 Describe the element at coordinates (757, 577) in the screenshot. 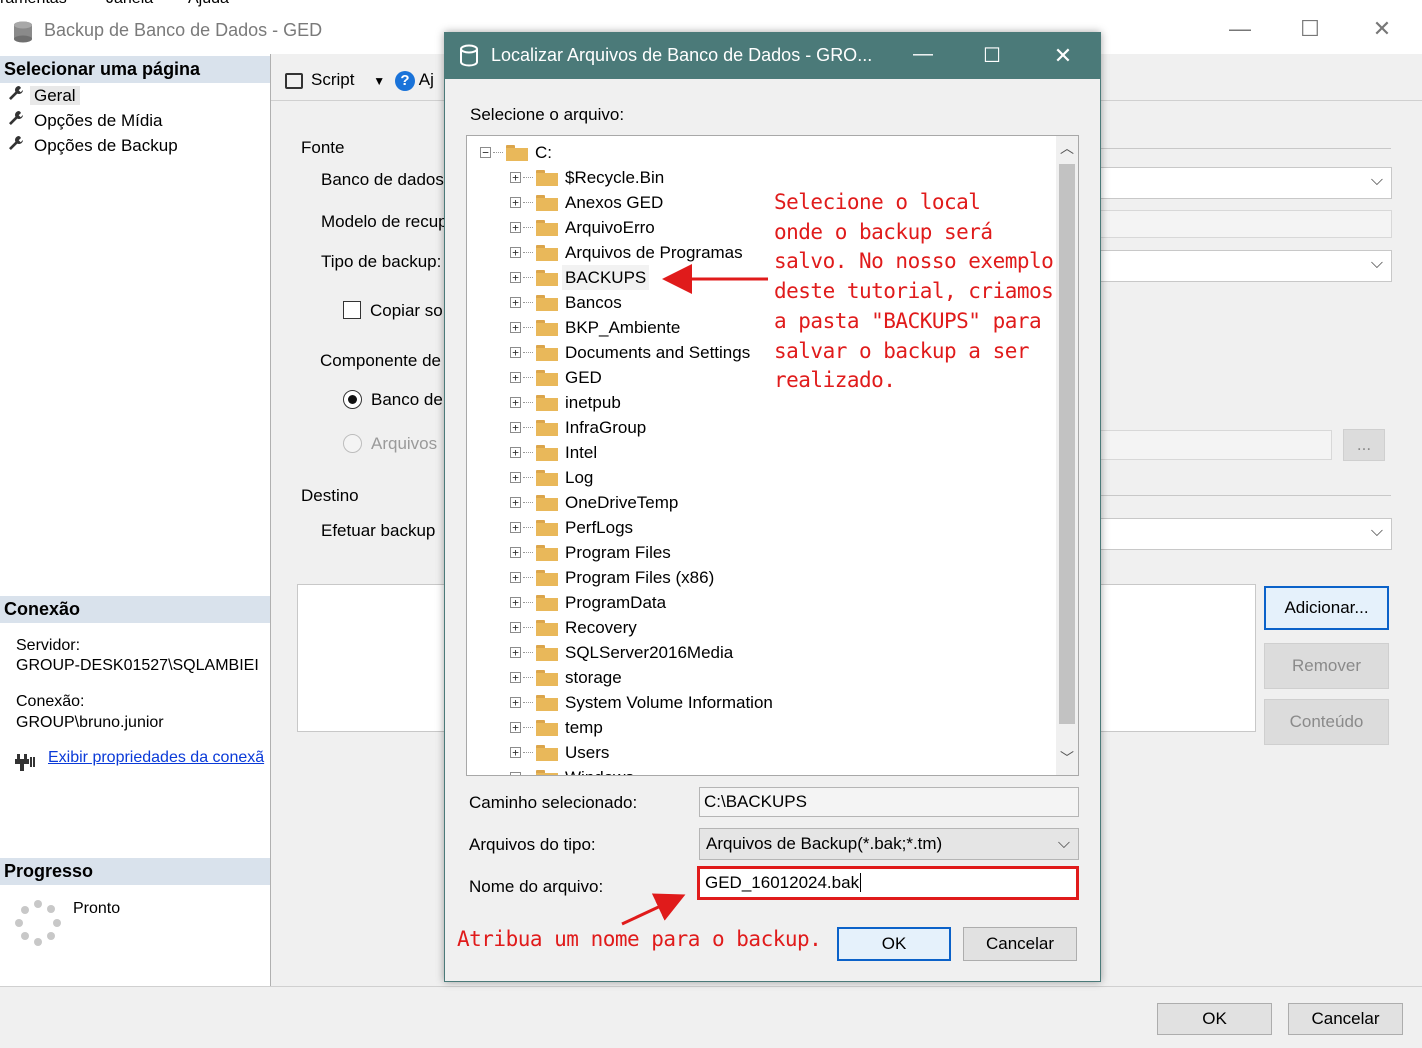

I see `tree-node-folder: + Program Files (x86)` at that location.